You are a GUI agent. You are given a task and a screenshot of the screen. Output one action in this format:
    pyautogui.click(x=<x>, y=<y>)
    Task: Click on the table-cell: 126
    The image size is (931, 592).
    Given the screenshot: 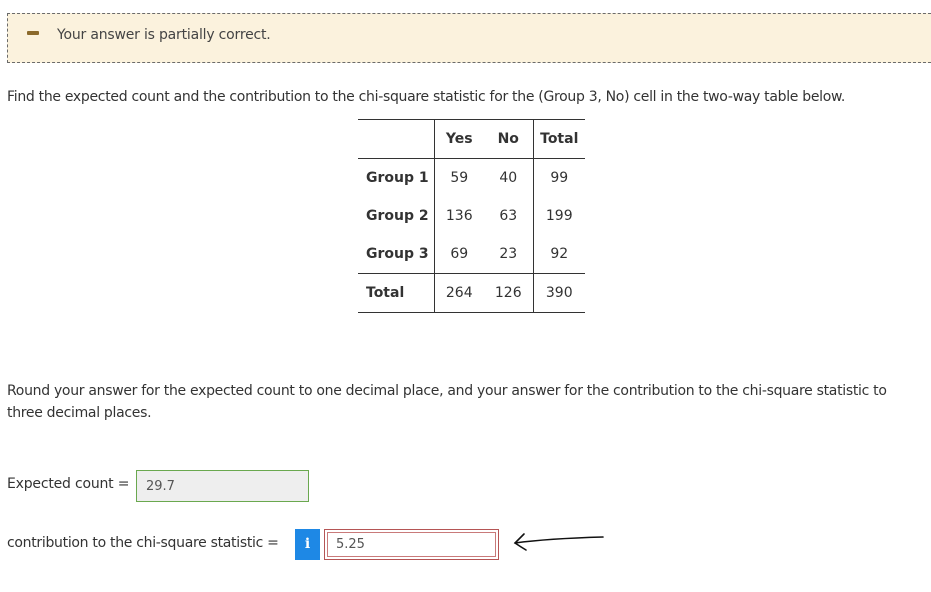 What is the action you would take?
    pyautogui.click(x=508, y=293)
    